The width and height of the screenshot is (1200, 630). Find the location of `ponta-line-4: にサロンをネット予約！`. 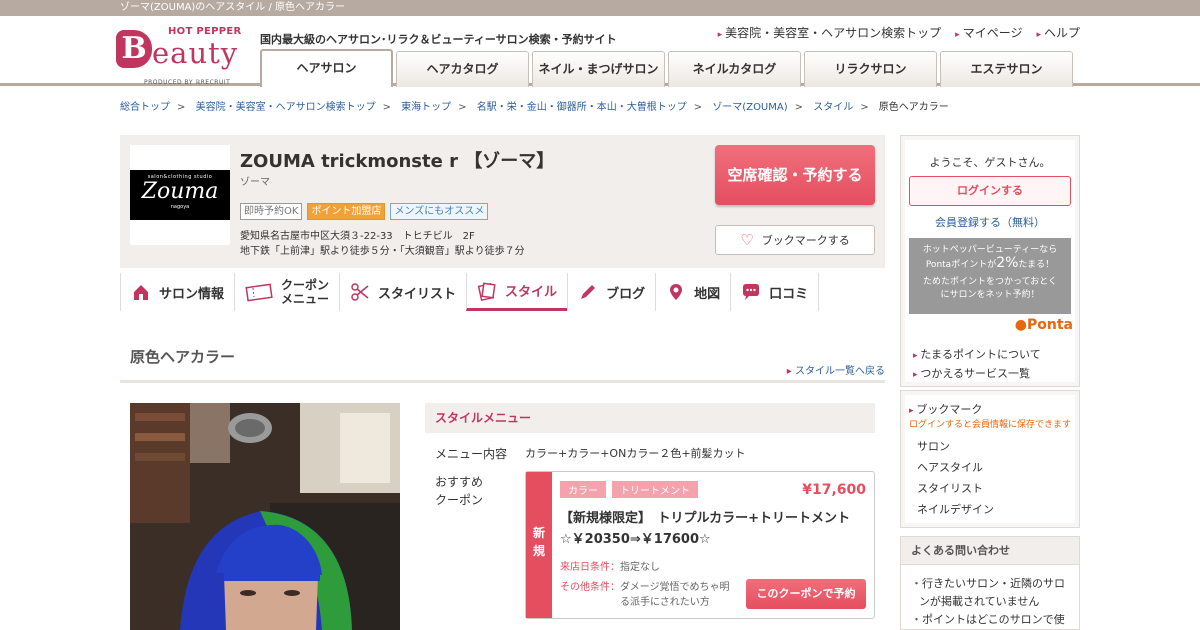

ponta-line-4: にサロンをネット予約！ is located at coordinates (990, 295).